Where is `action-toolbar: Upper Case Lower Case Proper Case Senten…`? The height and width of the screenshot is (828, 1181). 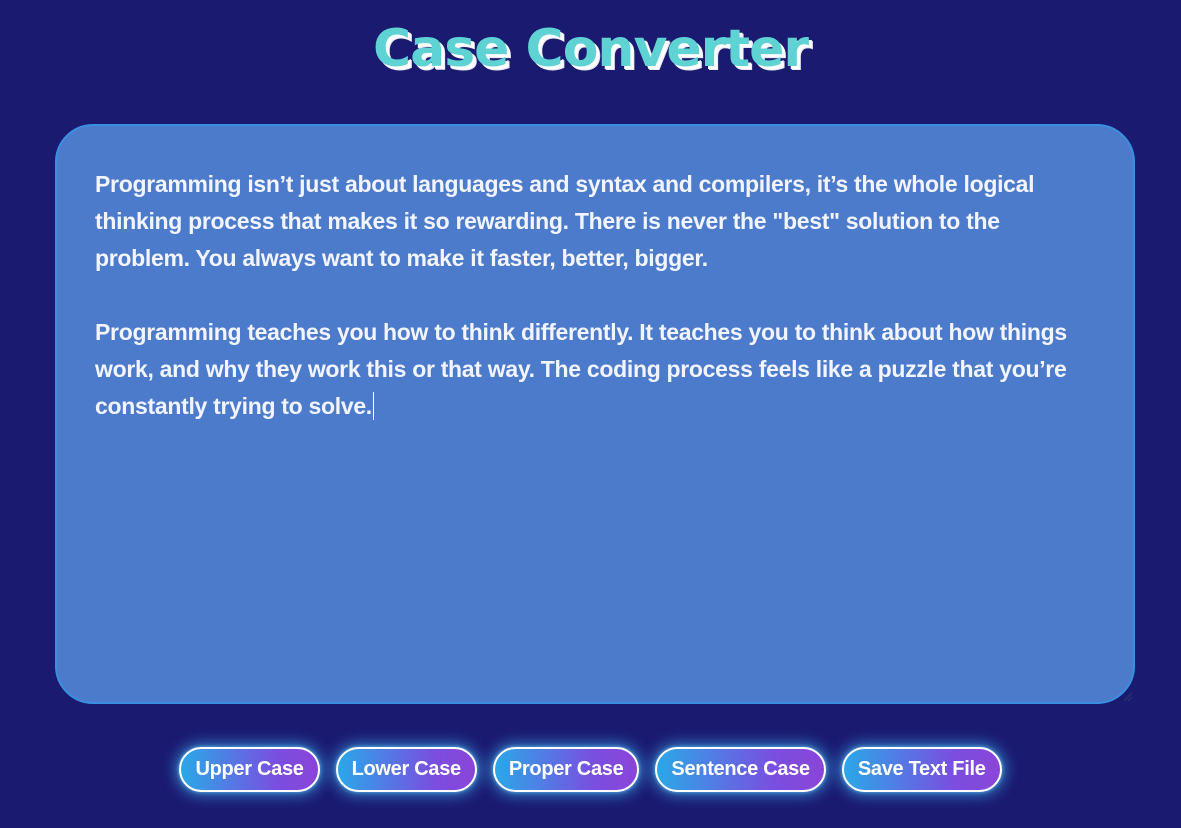 action-toolbar: Upper Case Lower Case Proper Case Senten… is located at coordinates (590, 769).